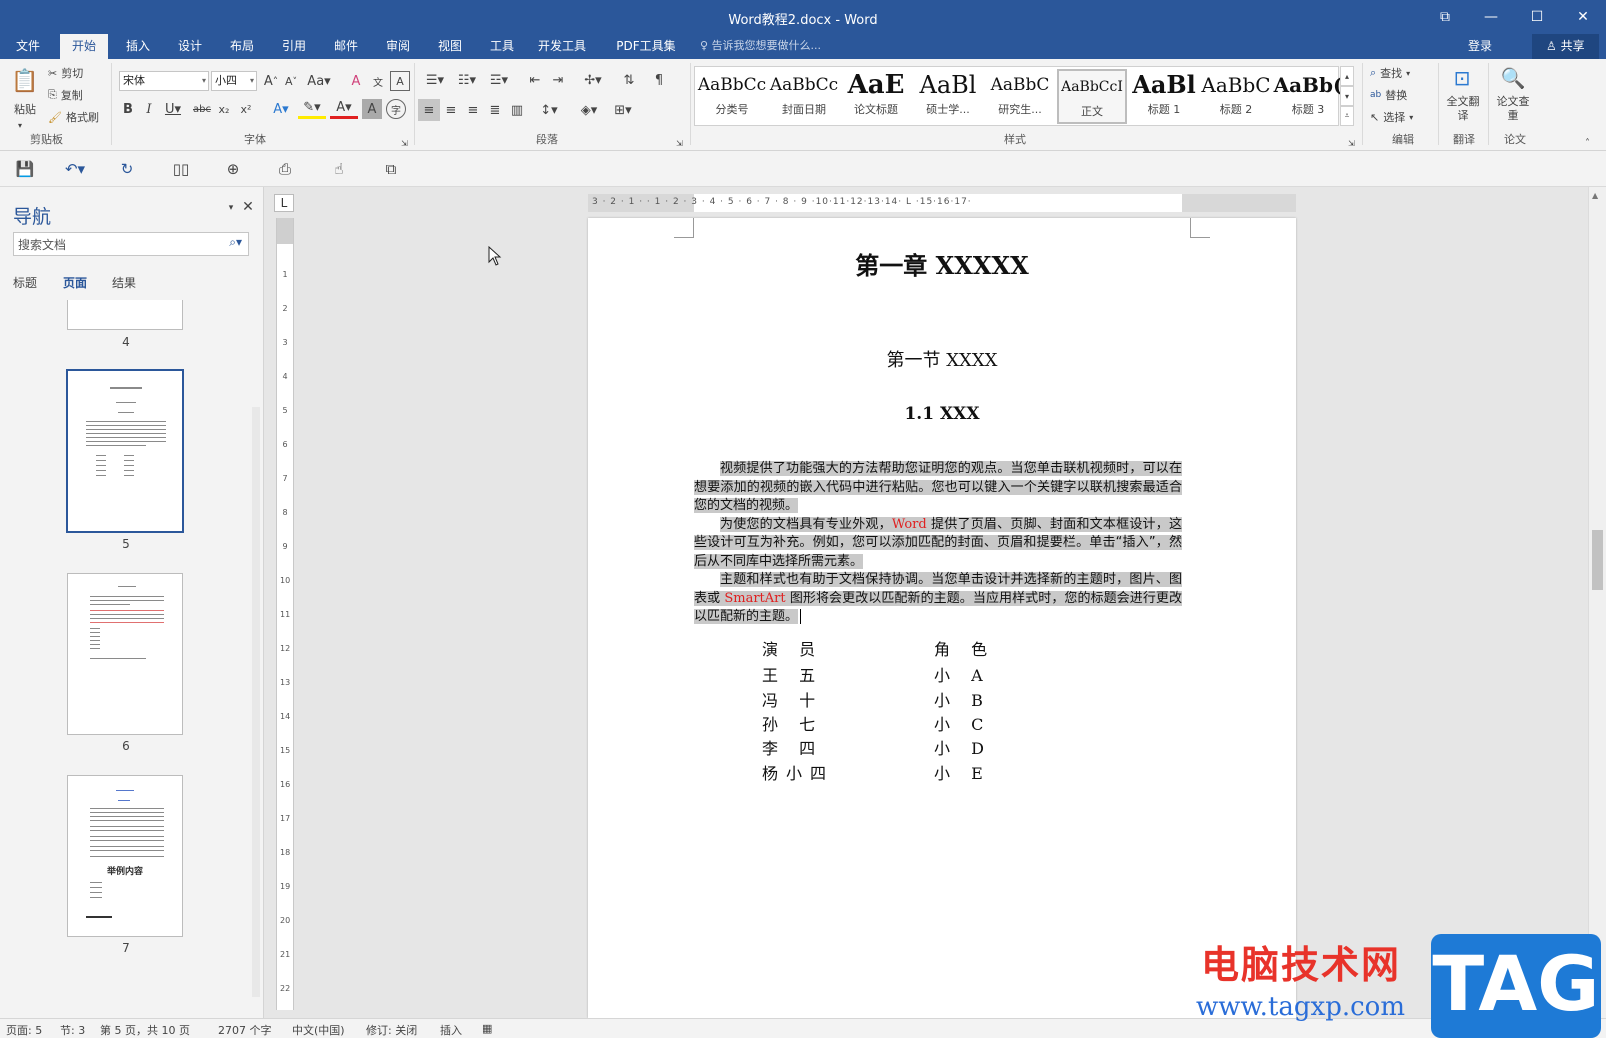 This screenshot has height=1038, width=1606. What do you see at coordinates (755, 598) in the screenshot?
I see `smartart-term: SmartArt` at bounding box center [755, 598].